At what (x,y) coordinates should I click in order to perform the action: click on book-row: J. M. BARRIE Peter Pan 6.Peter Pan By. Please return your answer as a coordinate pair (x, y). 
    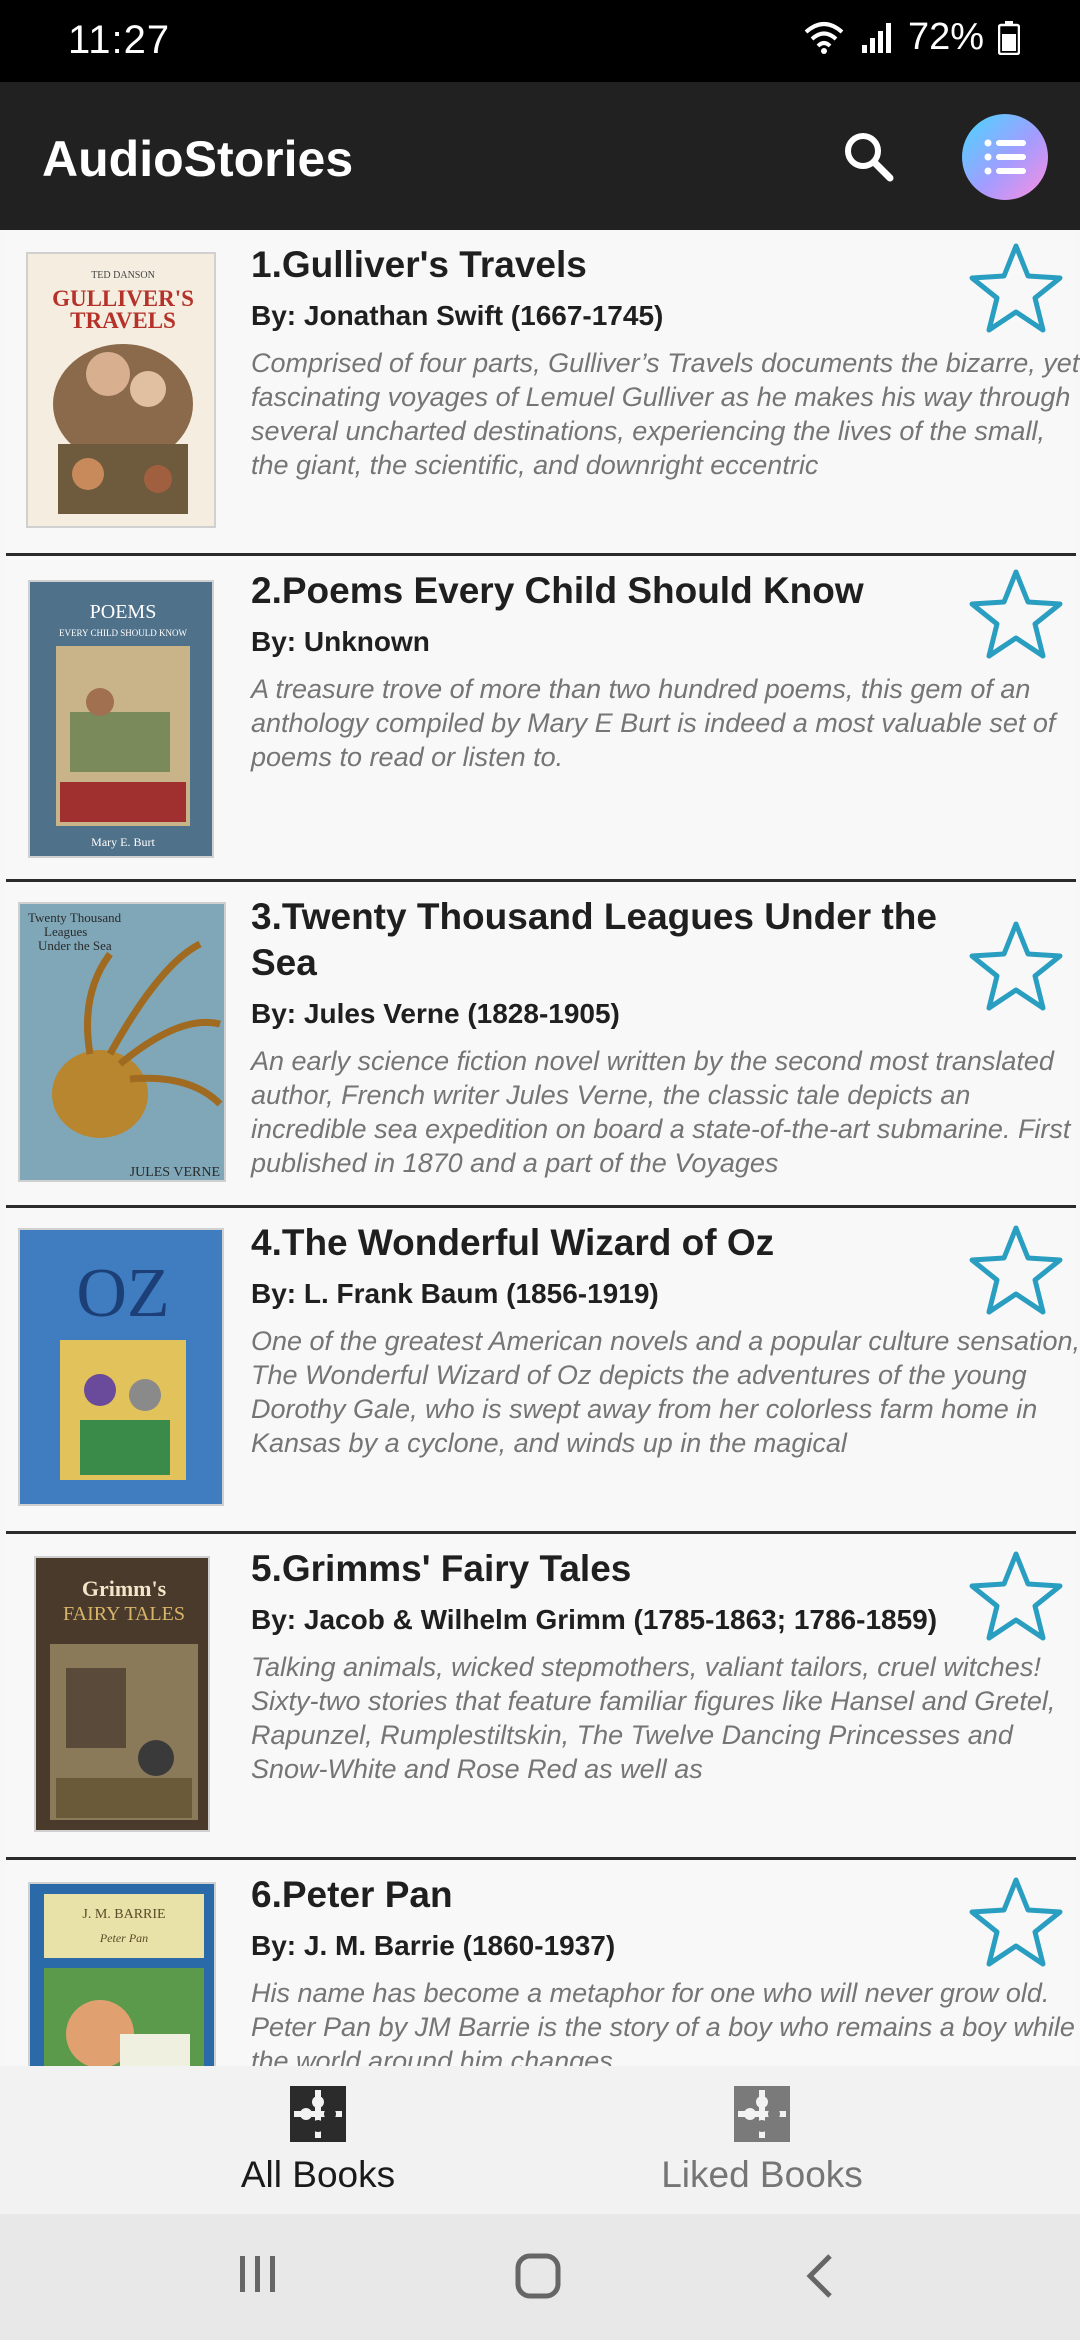
    Looking at the image, I should click on (541, 1963).